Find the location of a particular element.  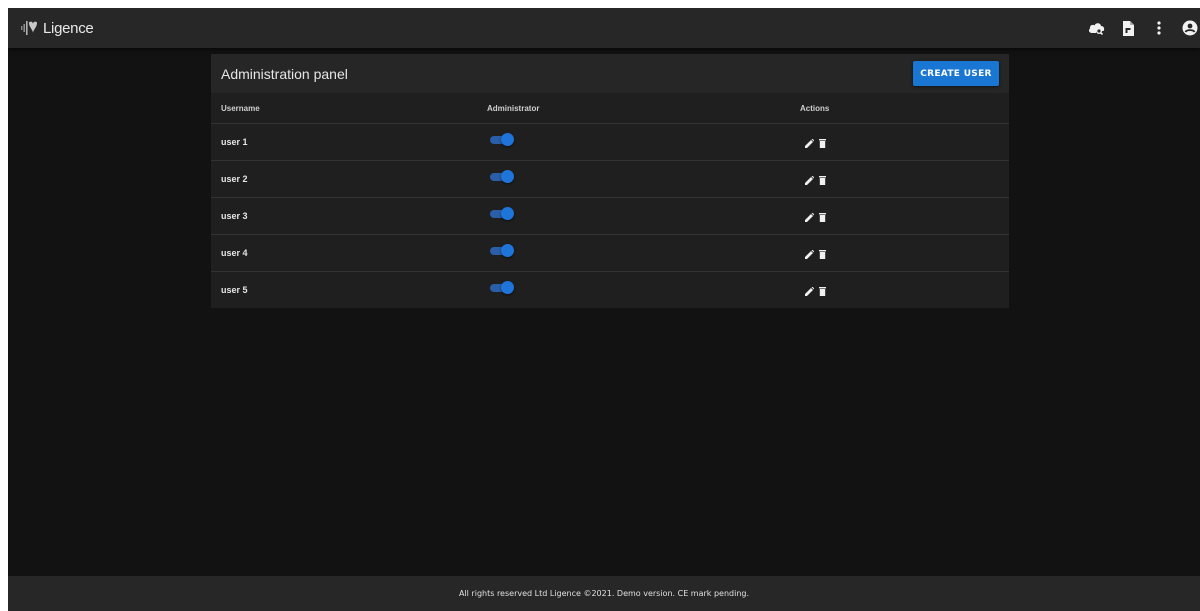

username: user 3 is located at coordinates (234, 216).